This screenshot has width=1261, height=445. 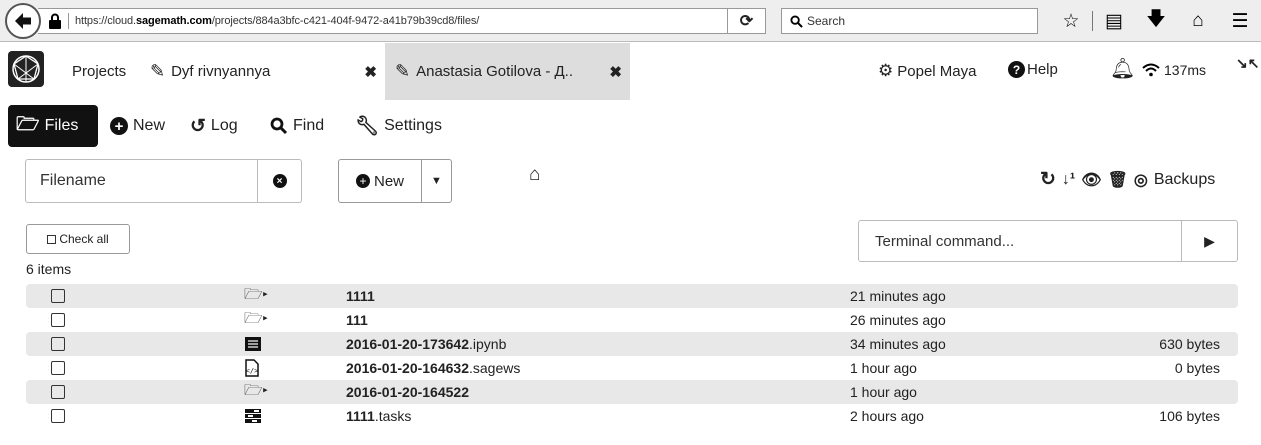 I want to click on home-icon: ⌂, so click(x=1198, y=21).